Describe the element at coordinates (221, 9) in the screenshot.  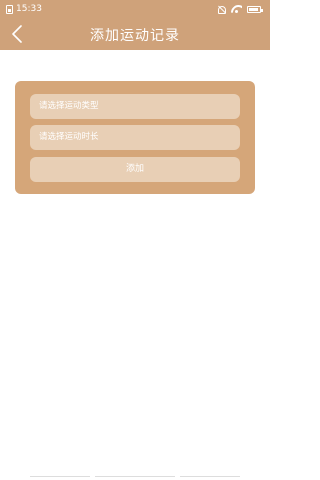
I see `bell-off-icon` at that location.